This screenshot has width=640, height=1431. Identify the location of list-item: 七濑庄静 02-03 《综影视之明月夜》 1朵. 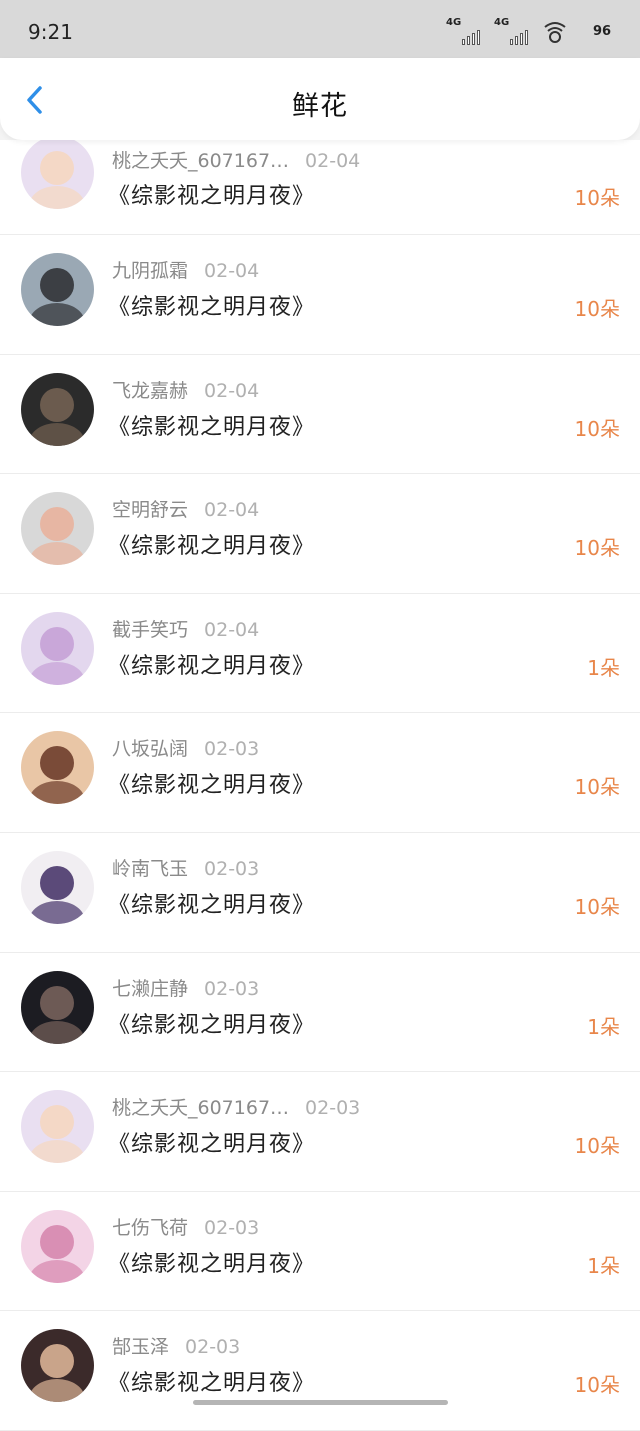
(320, 1012).